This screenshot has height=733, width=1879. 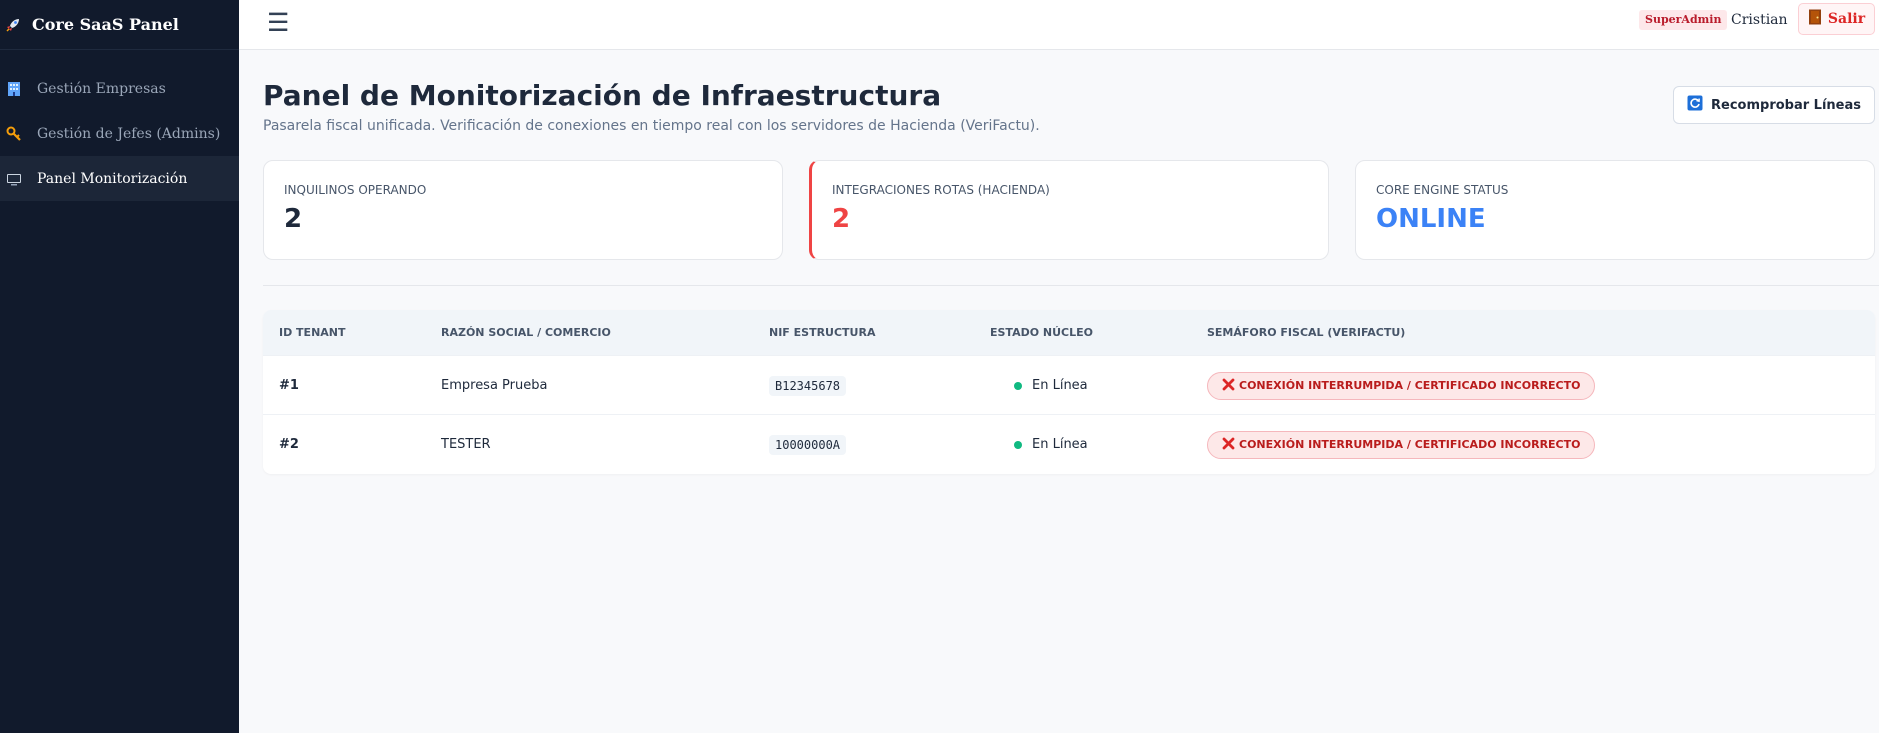 I want to click on logout-button: Salir, so click(x=1836, y=19).